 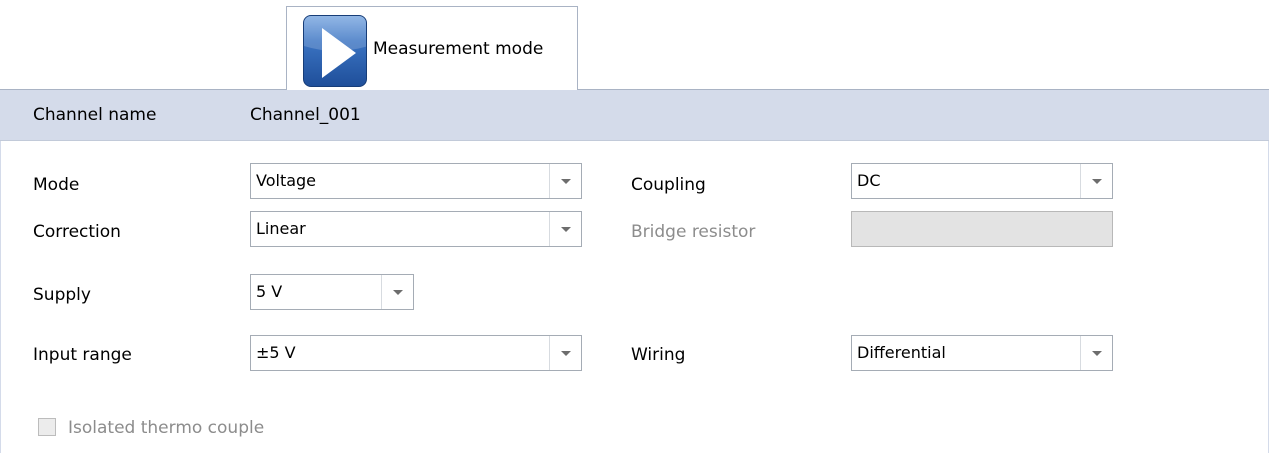 I want to click on correction-value: Linear, so click(x=281, y=228).